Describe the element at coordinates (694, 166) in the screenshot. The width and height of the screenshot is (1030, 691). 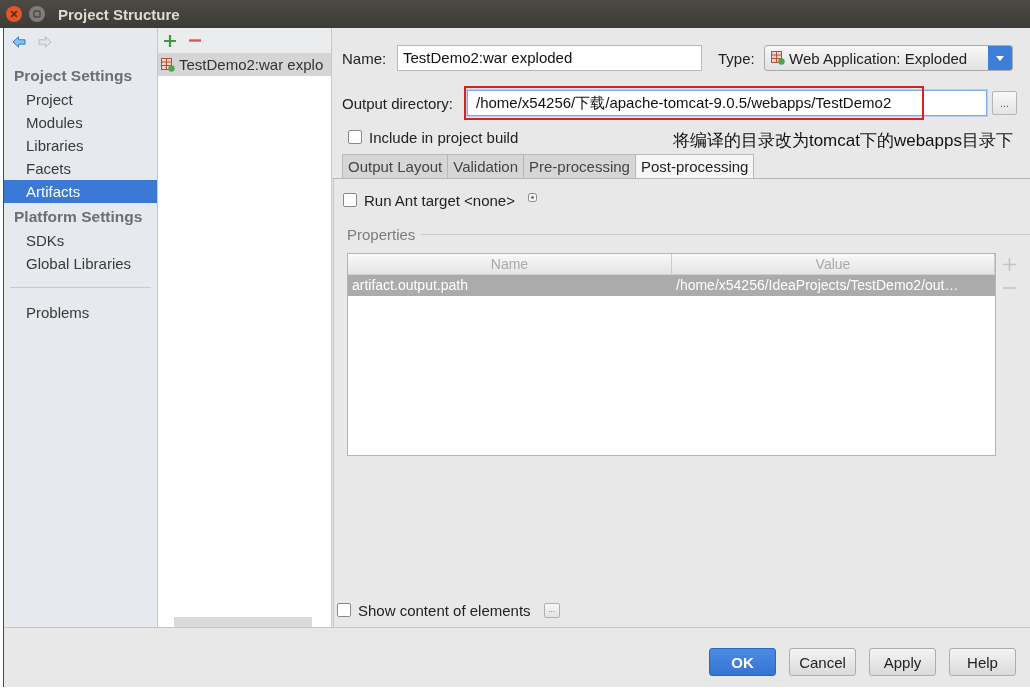
I see `tab: Post-processing` at that location.